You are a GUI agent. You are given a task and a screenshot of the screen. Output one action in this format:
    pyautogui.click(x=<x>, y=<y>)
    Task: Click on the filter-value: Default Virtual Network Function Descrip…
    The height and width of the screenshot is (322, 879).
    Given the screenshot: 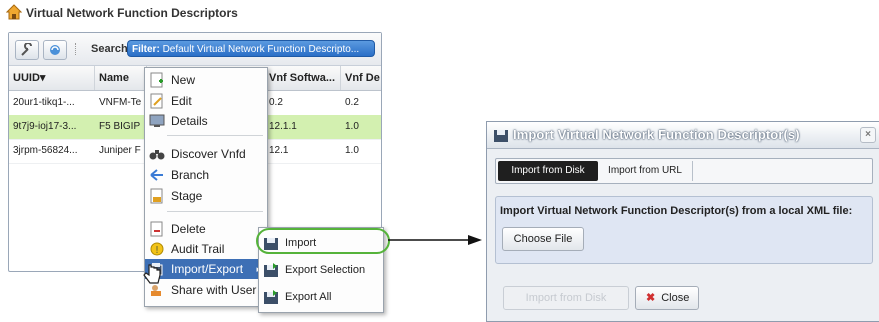 What is the action you would take?
    pyautogui.click(x=261, y=49)
    